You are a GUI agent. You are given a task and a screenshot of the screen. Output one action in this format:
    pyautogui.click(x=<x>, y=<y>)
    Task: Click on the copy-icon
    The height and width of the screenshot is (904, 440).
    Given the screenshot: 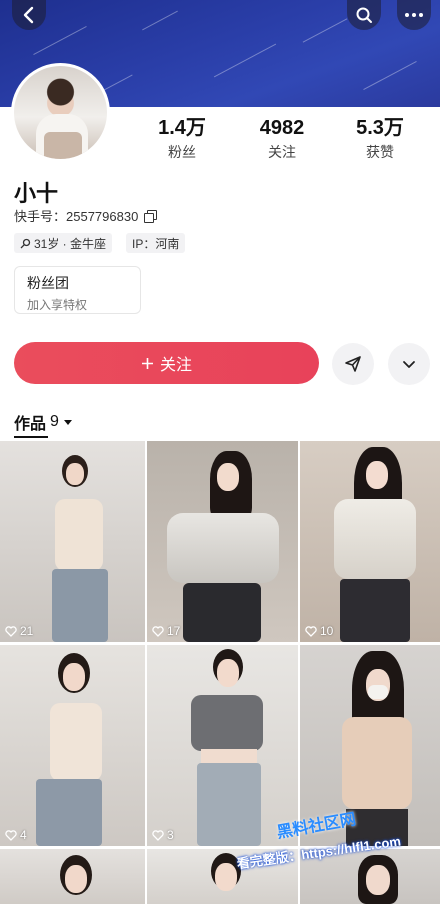 What is the action you would take?
    pyautogui.click(x=151, y=216)
    